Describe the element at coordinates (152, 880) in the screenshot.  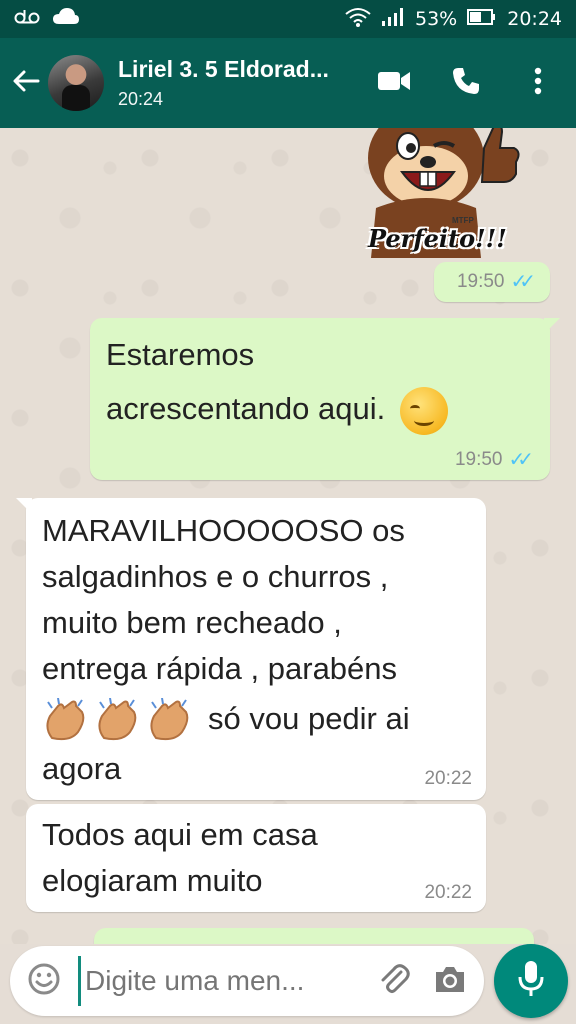
I see `message-line: elogiaram muito` at that location.